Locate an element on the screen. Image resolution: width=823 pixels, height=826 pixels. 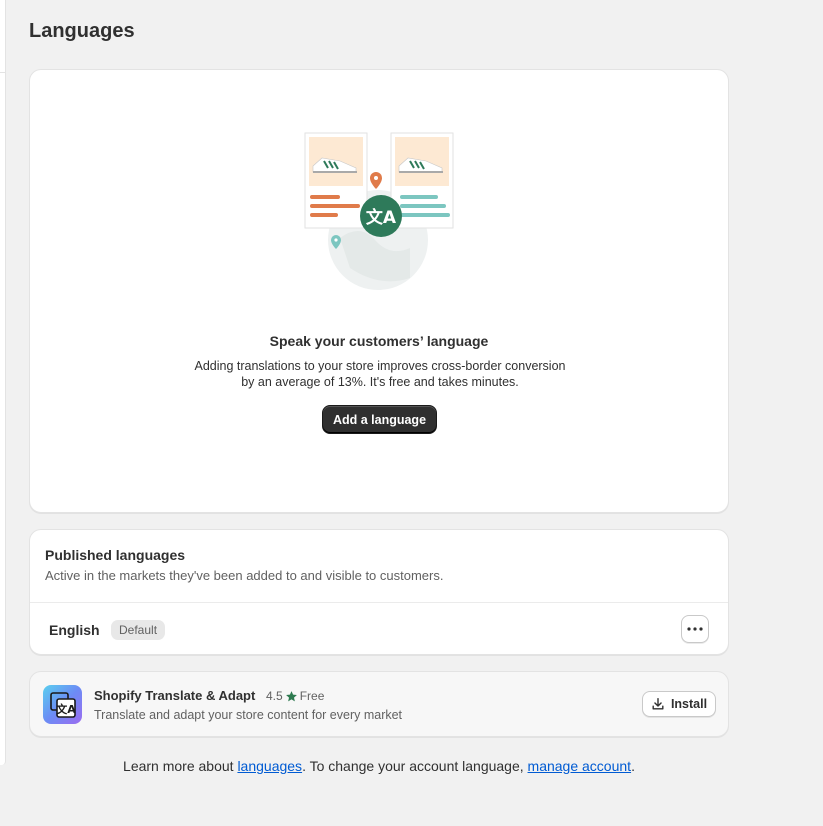
translate-icon: 文A is located at coordinates (62, 704).